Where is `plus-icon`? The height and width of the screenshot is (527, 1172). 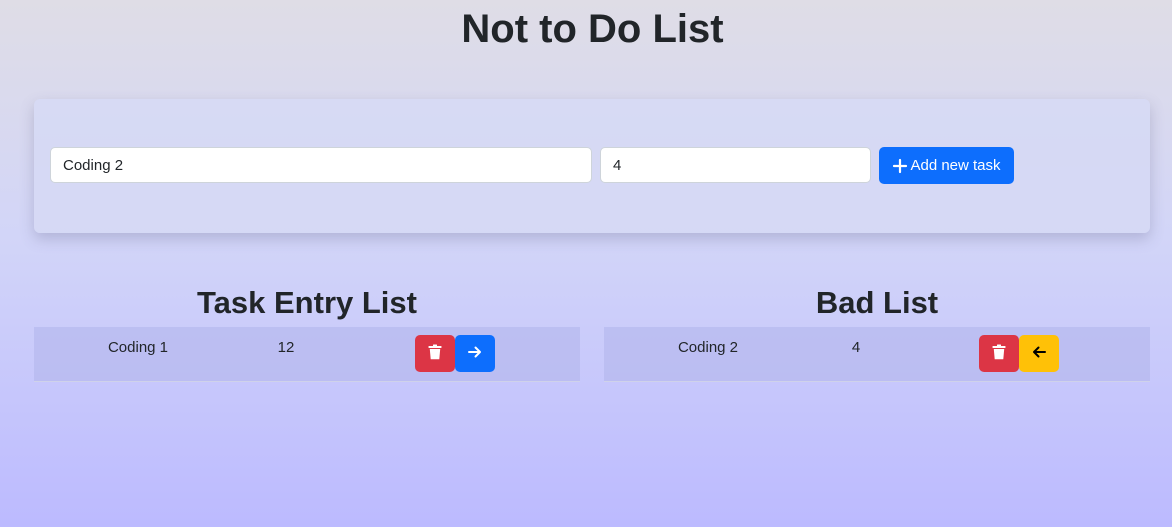
plus-icon is located at coordinates (900, 166).